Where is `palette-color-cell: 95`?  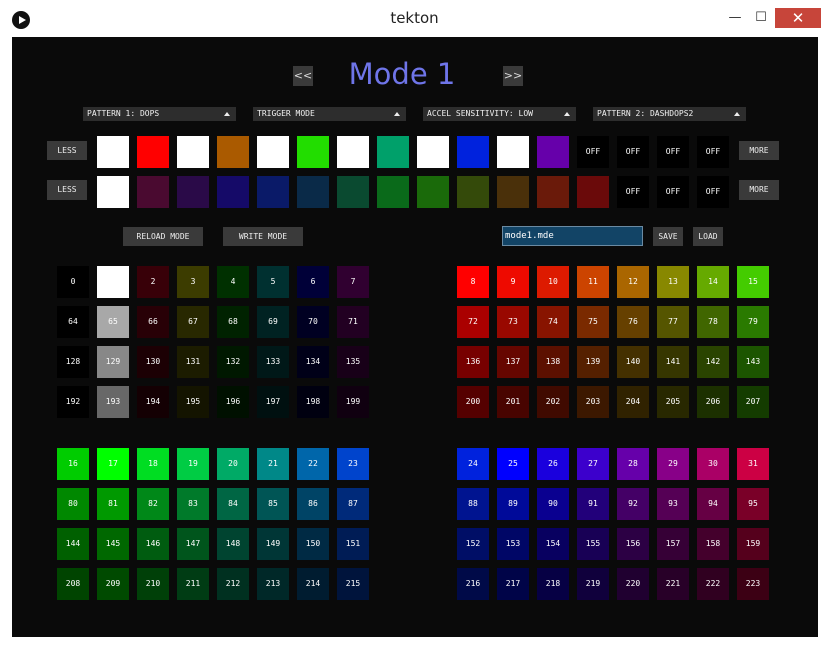
palette-color-cell: 95 is located at coordinates (753, 504).